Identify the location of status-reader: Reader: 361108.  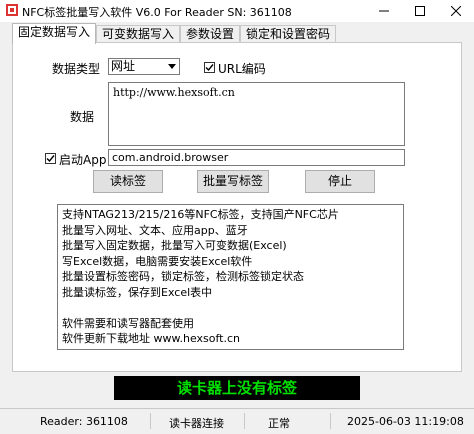
(84, 421).